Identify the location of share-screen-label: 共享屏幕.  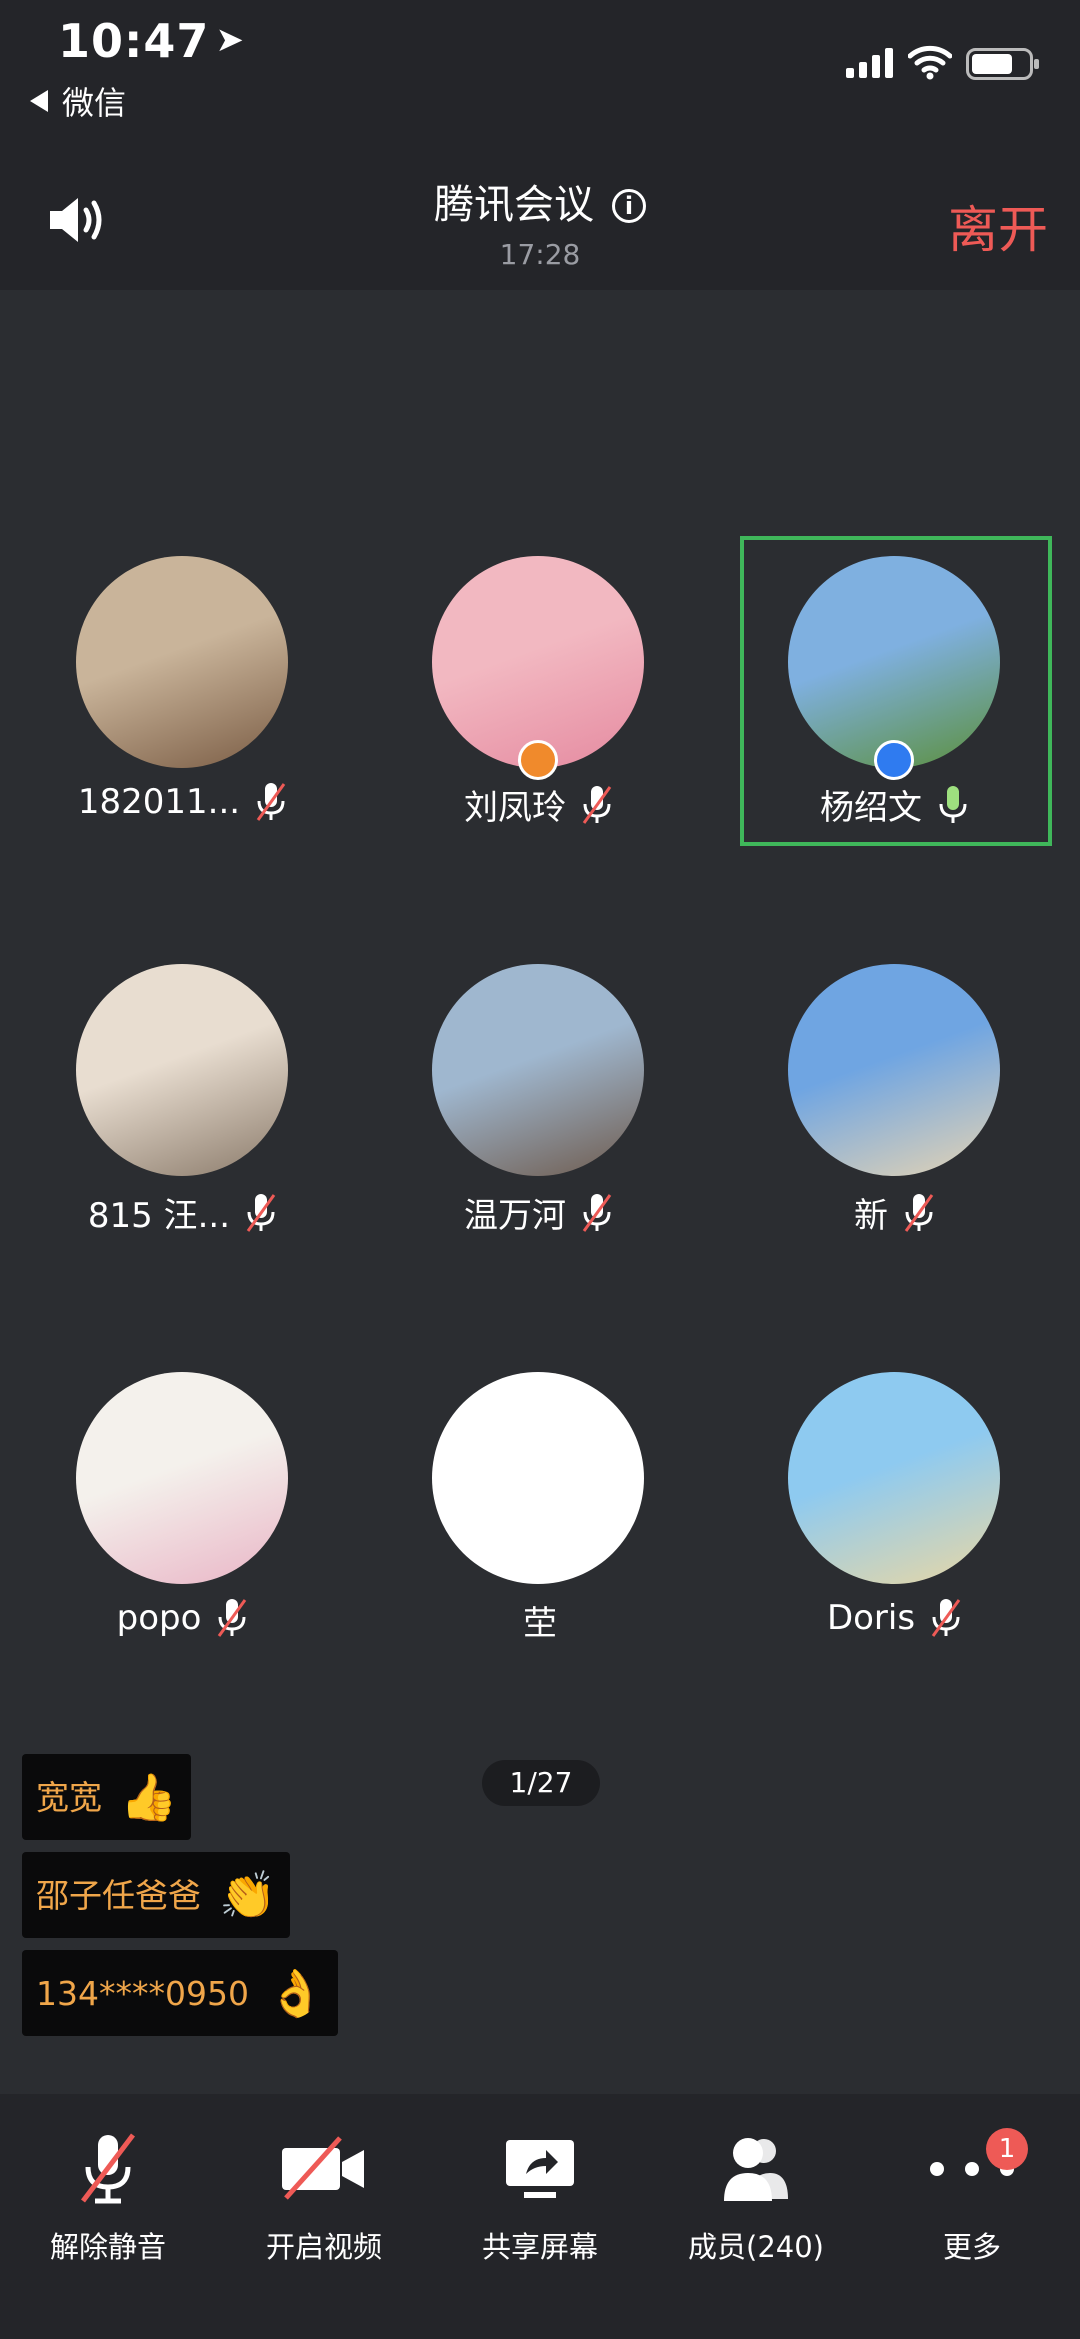
(539, 2247).